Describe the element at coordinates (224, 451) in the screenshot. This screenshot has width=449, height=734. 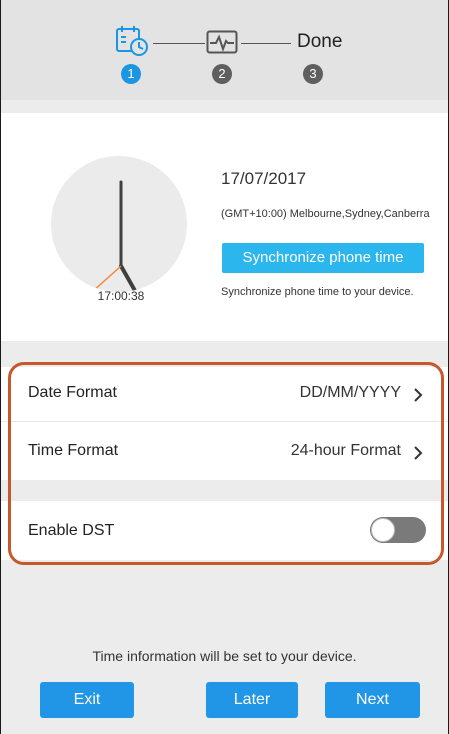
I see `time-format-row: Time Format 24-hour Format` at that location.